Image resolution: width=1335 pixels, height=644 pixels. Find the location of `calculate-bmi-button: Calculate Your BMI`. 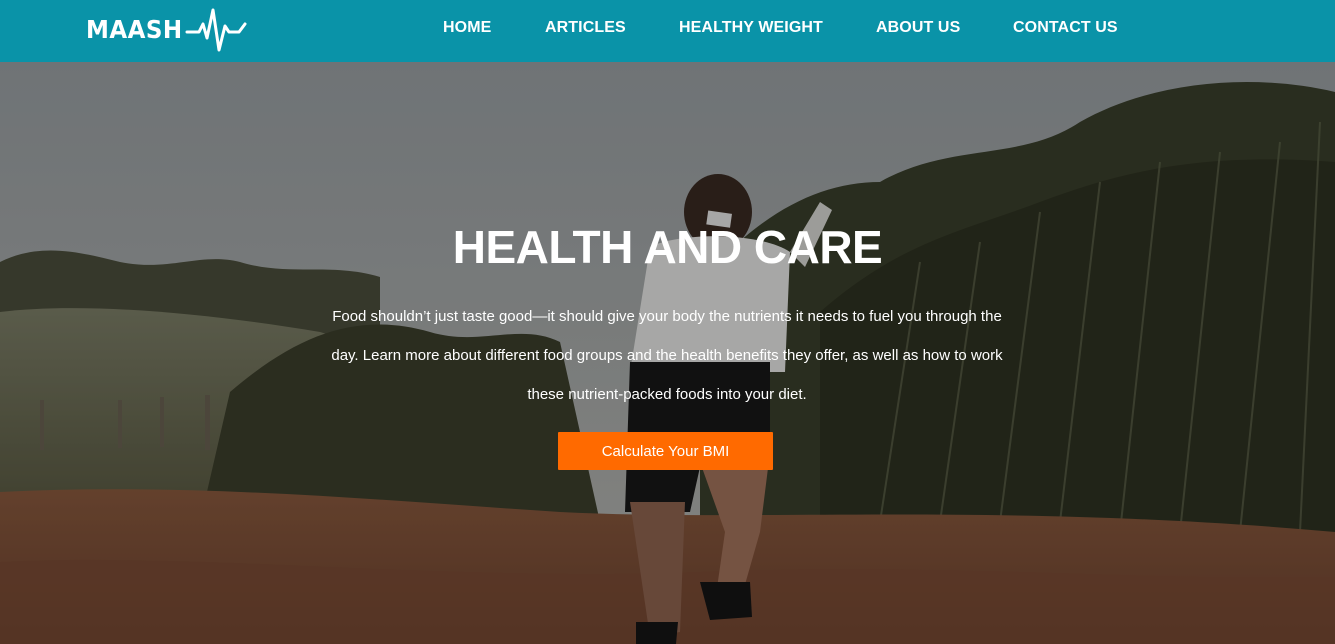

calculate-bmi-button: Calculate Your BMI is located at coordinates (665, 451).